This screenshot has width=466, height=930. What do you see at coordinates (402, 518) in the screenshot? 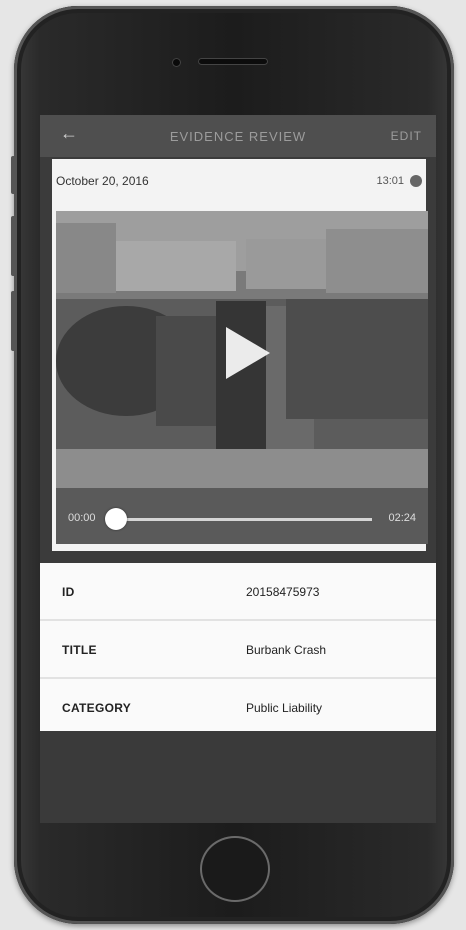
I see `end-time: 02:24` at bounding box center [402, 518].